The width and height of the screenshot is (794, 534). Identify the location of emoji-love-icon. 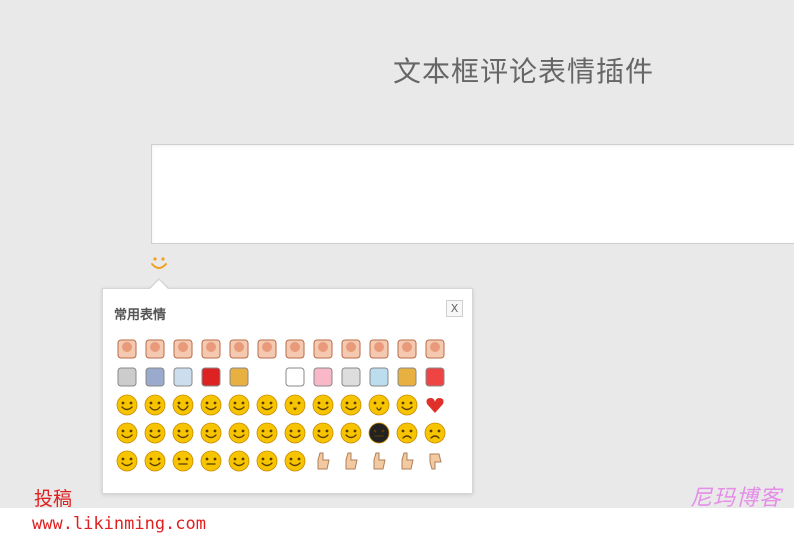
(295, 461).